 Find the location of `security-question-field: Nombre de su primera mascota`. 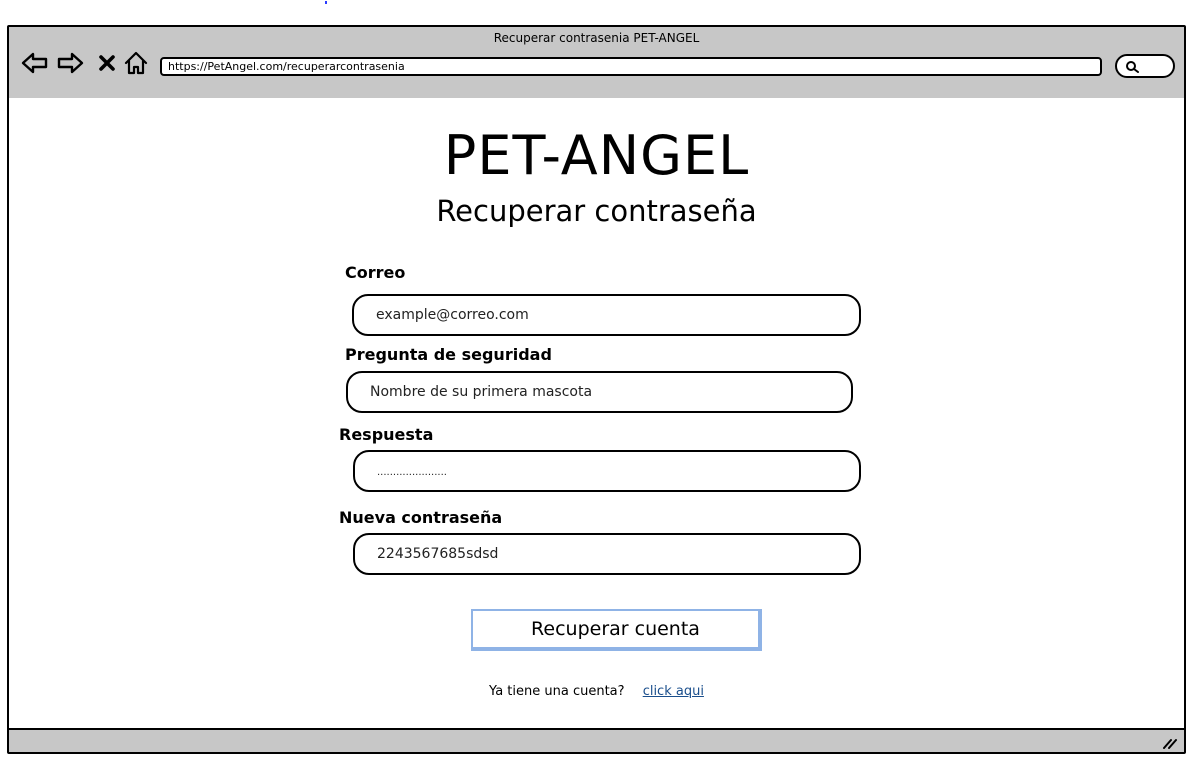

security-question-field: Nombre de su primera mascota is located at coordinates (599, 392).